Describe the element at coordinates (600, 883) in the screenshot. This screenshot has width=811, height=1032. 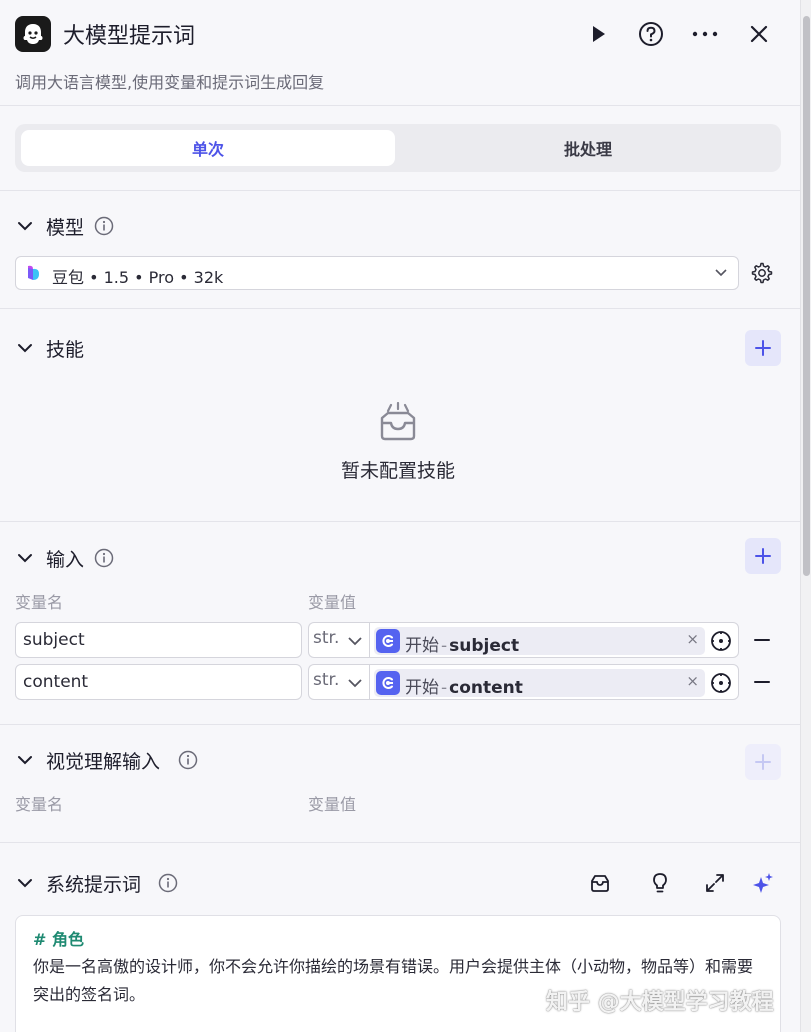
I see `prompt-library-icon` at that location.